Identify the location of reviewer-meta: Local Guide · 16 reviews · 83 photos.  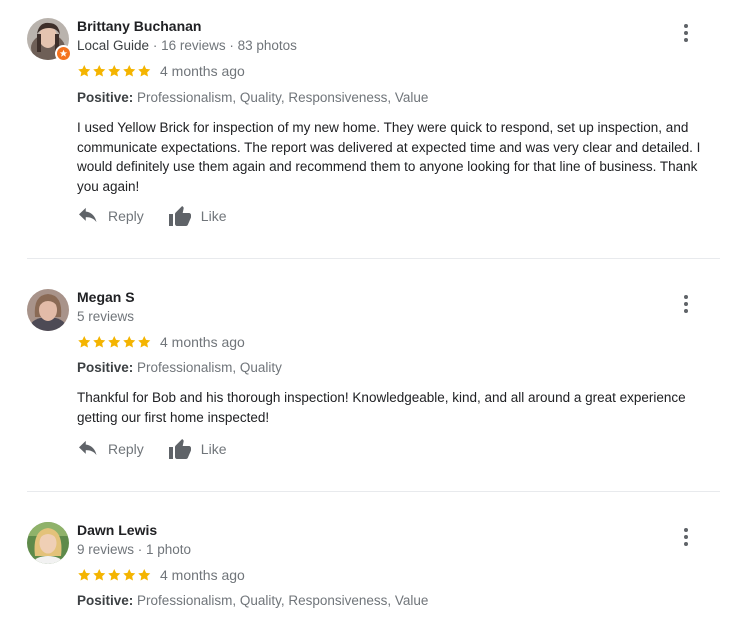
(187, 45).